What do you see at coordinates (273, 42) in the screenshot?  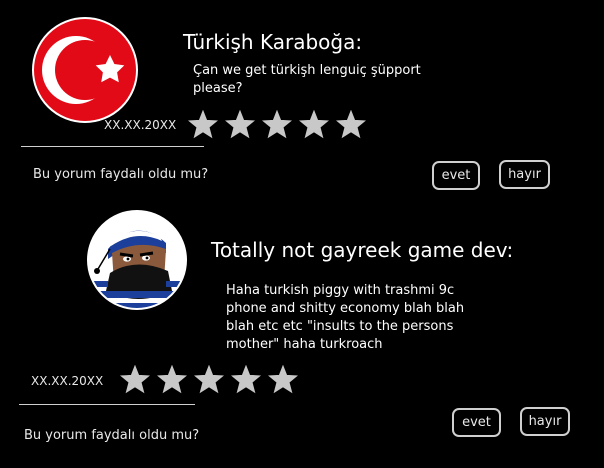 I see `reviewer-name: Türkişh Karaboğa:` at bounding box center [273, 42].